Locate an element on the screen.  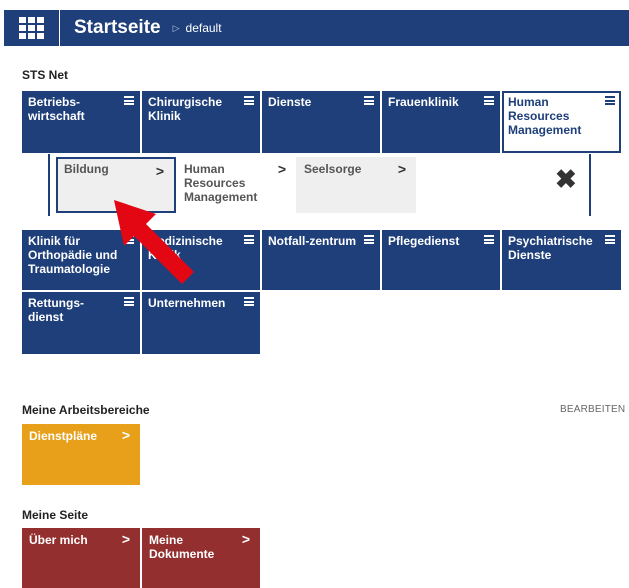
tile-label: Dienste is located at coordinates (290, 102).